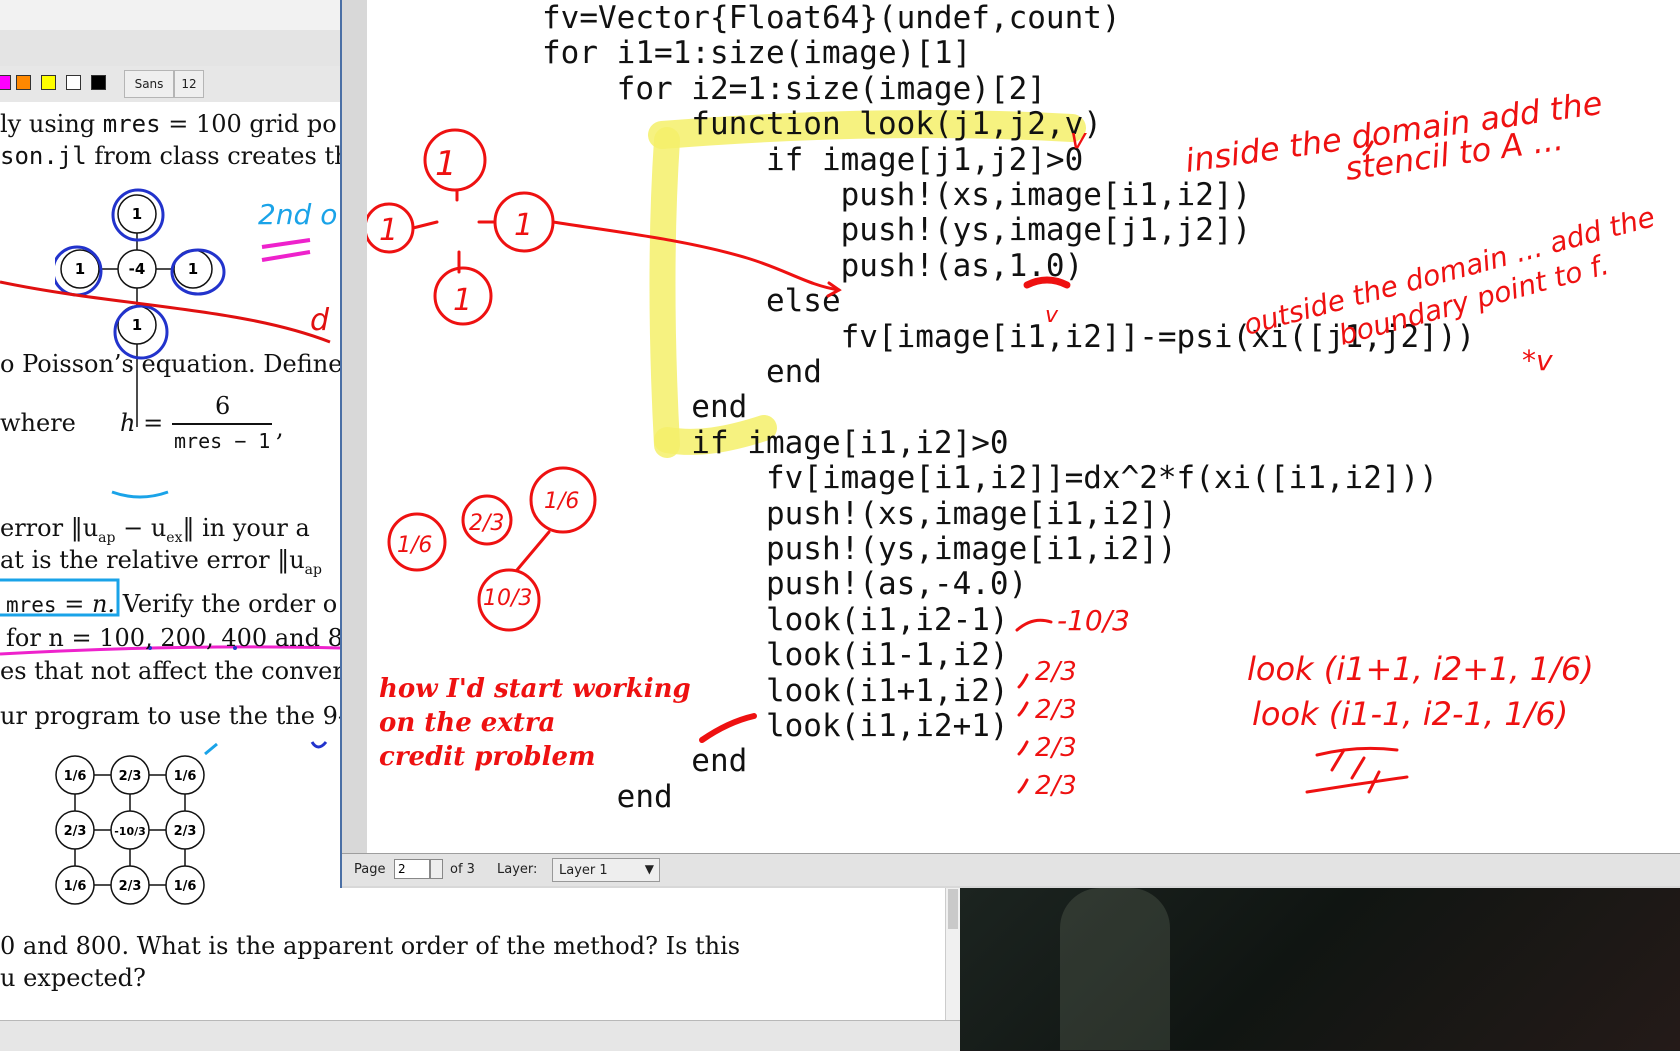 Image resolution: width=1680 pixels, height=1051 pixels. I want to click on page-count-label: of 3, so click(462, 869).